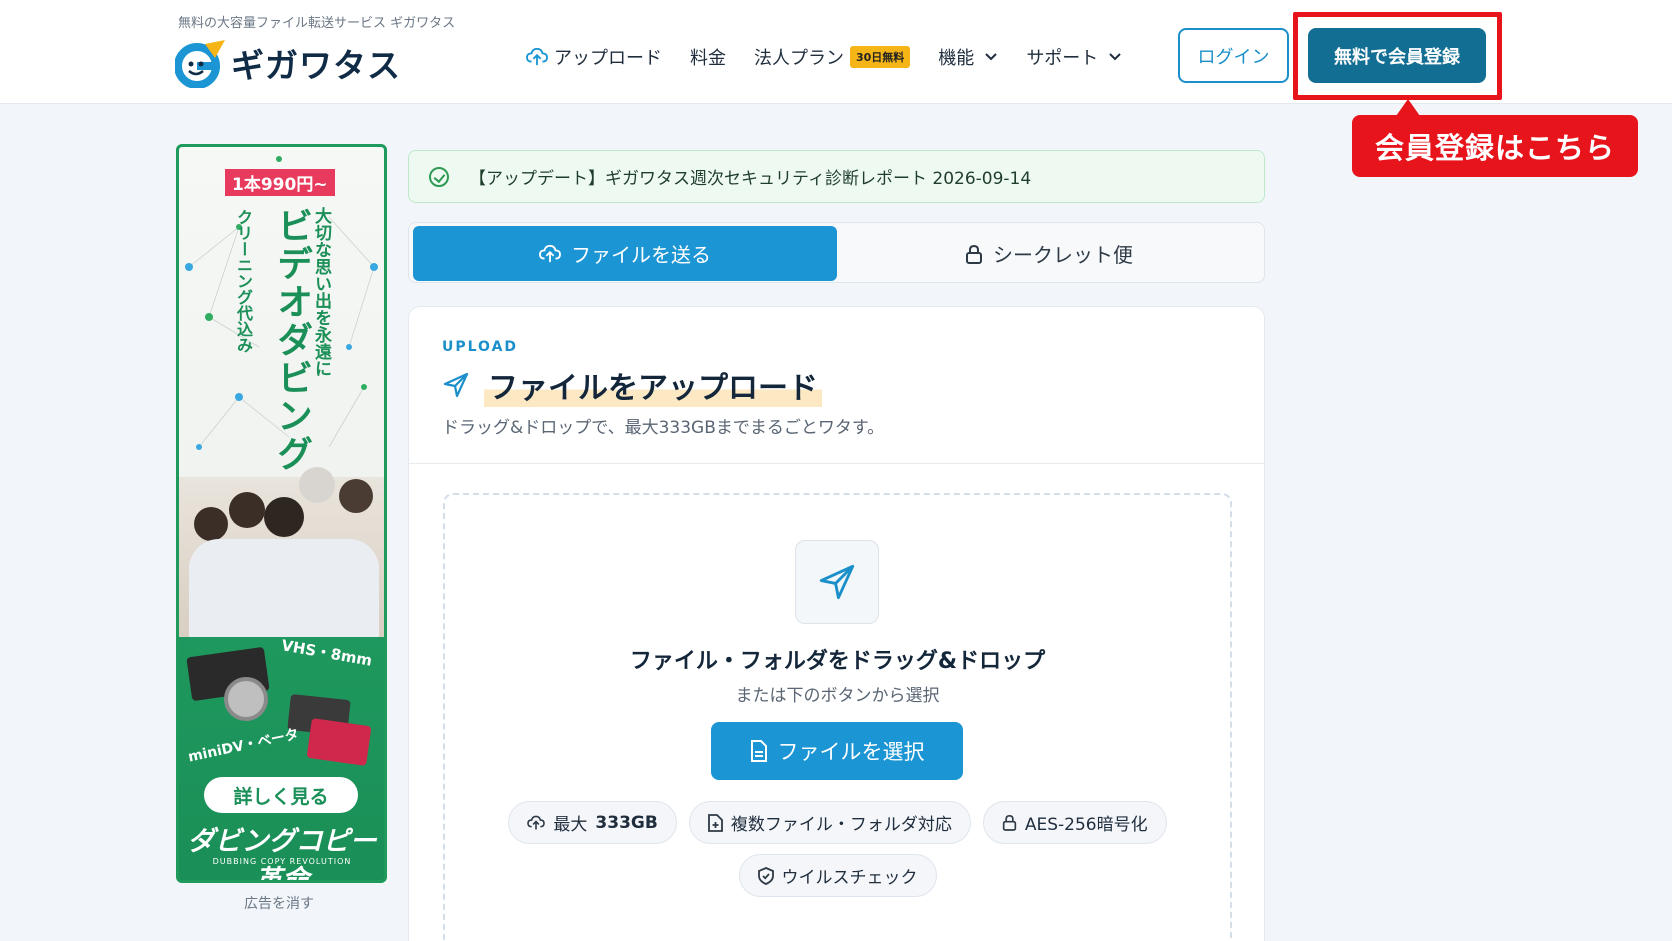  Describe the element at coordinates (280, 182) in the screenshot. I see `ad-price-tag: 1本990円~` at that location.